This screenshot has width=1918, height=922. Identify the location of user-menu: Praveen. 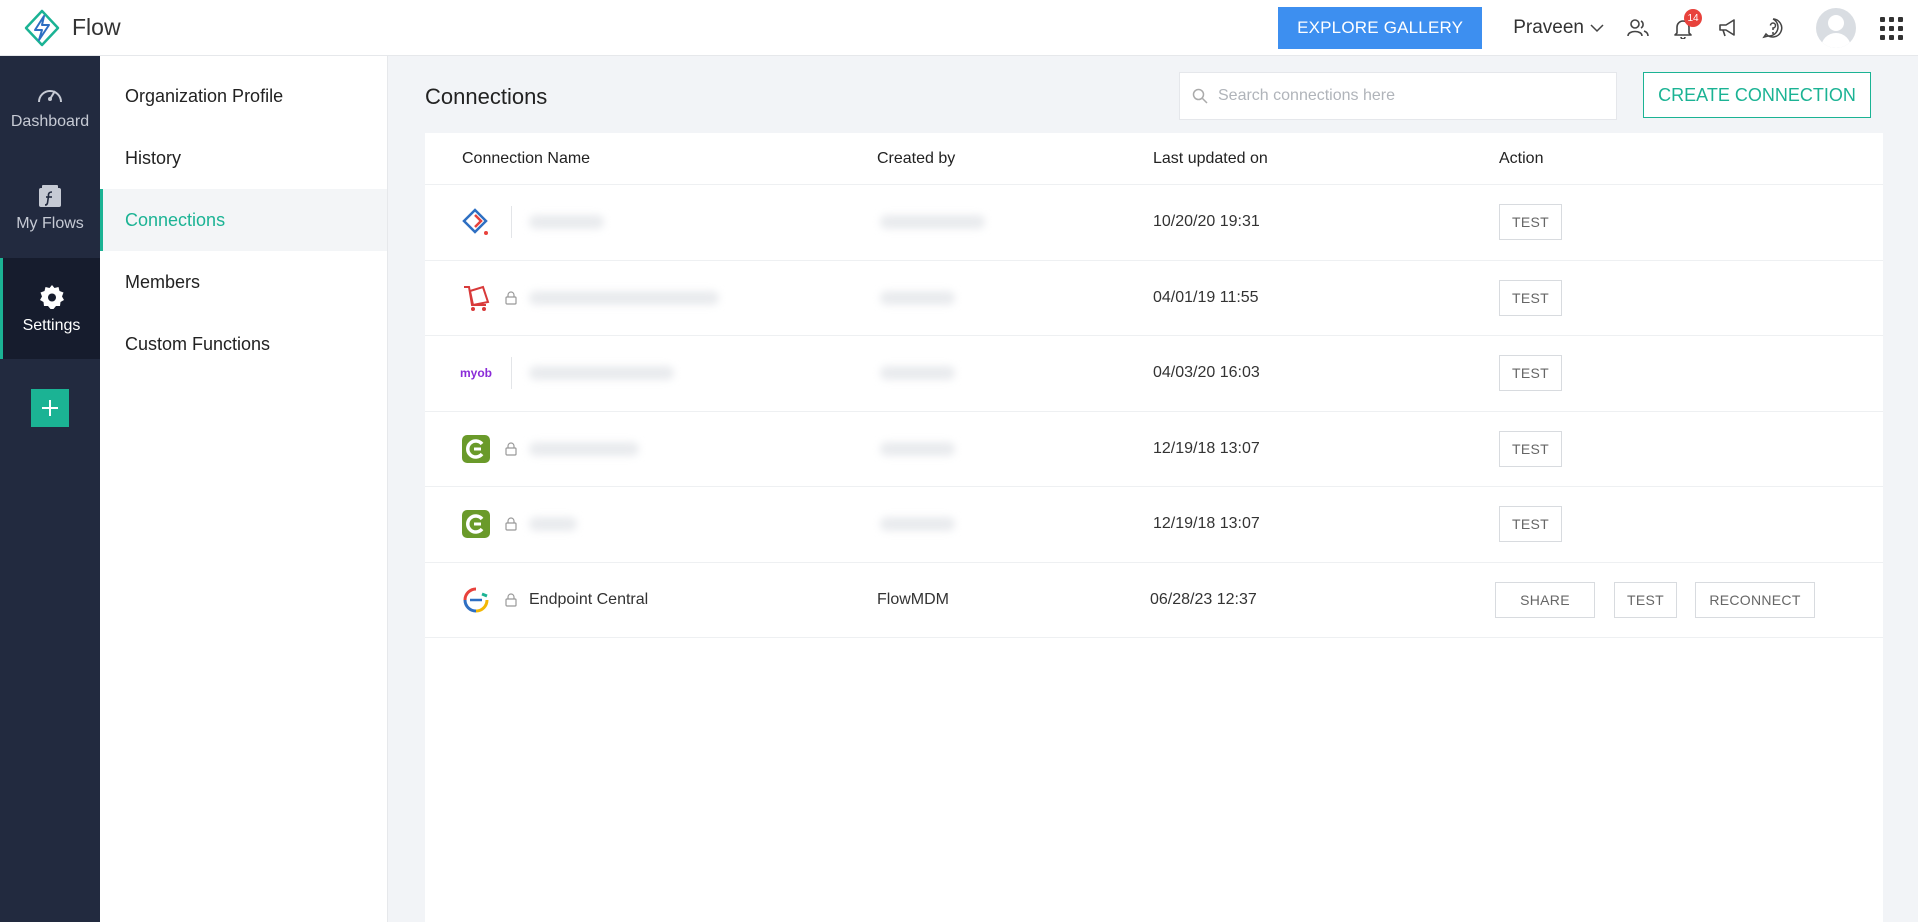
(1558, 28).